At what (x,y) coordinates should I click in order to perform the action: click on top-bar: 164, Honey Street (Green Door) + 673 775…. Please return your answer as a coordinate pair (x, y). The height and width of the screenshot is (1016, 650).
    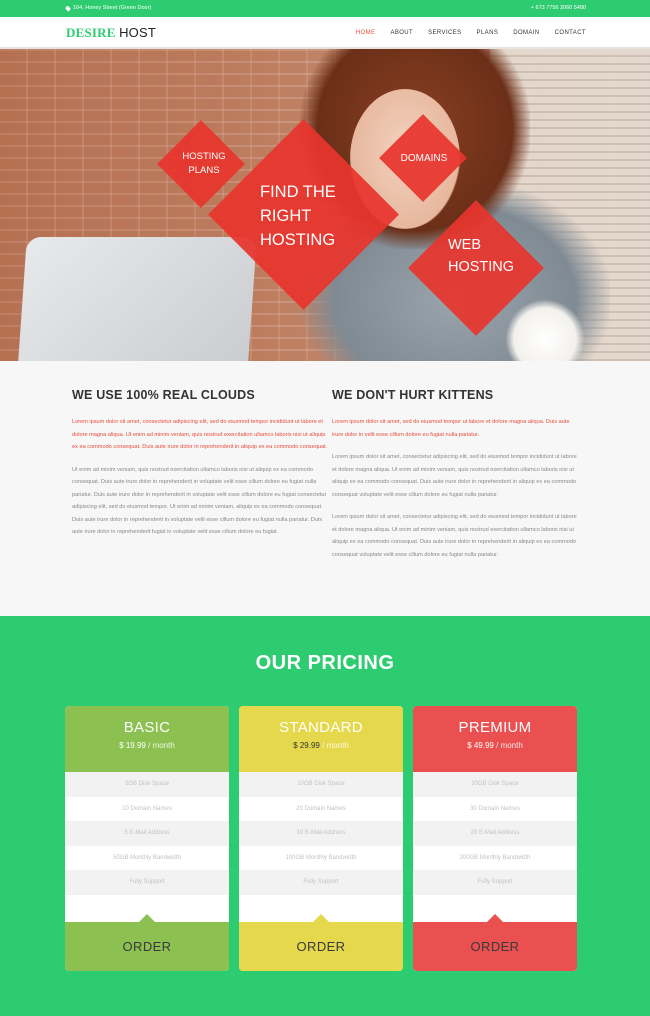
    Looking at the image, I should click on (325, 8).